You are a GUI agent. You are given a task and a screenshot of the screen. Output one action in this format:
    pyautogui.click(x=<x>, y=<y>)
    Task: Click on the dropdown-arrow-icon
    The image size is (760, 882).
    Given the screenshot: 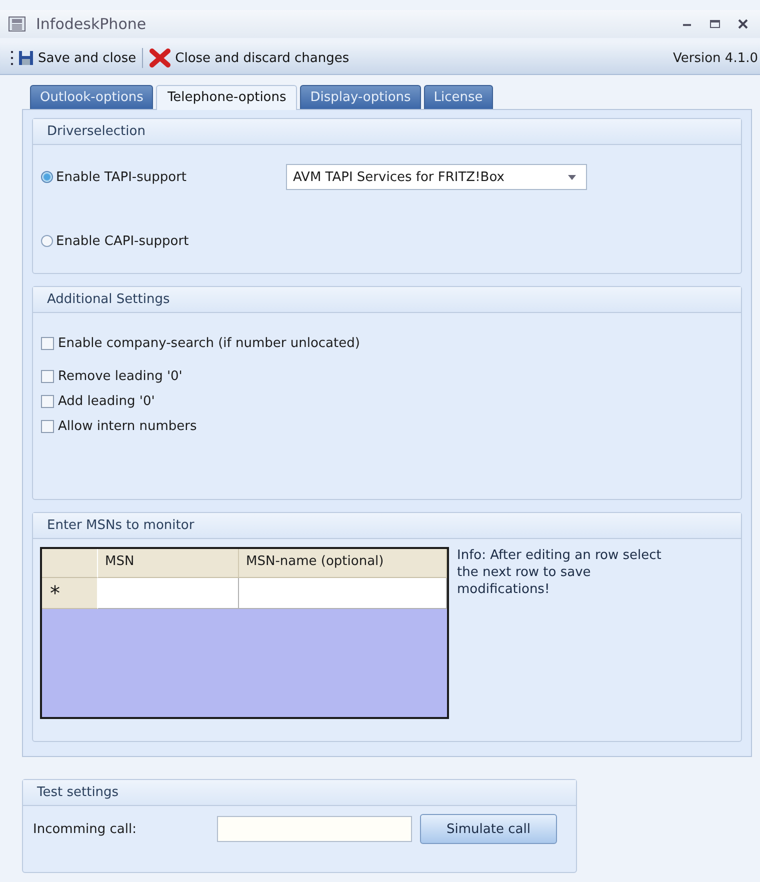 What is the action you would take?
    pyautogui.click(x=572, y=177)
    